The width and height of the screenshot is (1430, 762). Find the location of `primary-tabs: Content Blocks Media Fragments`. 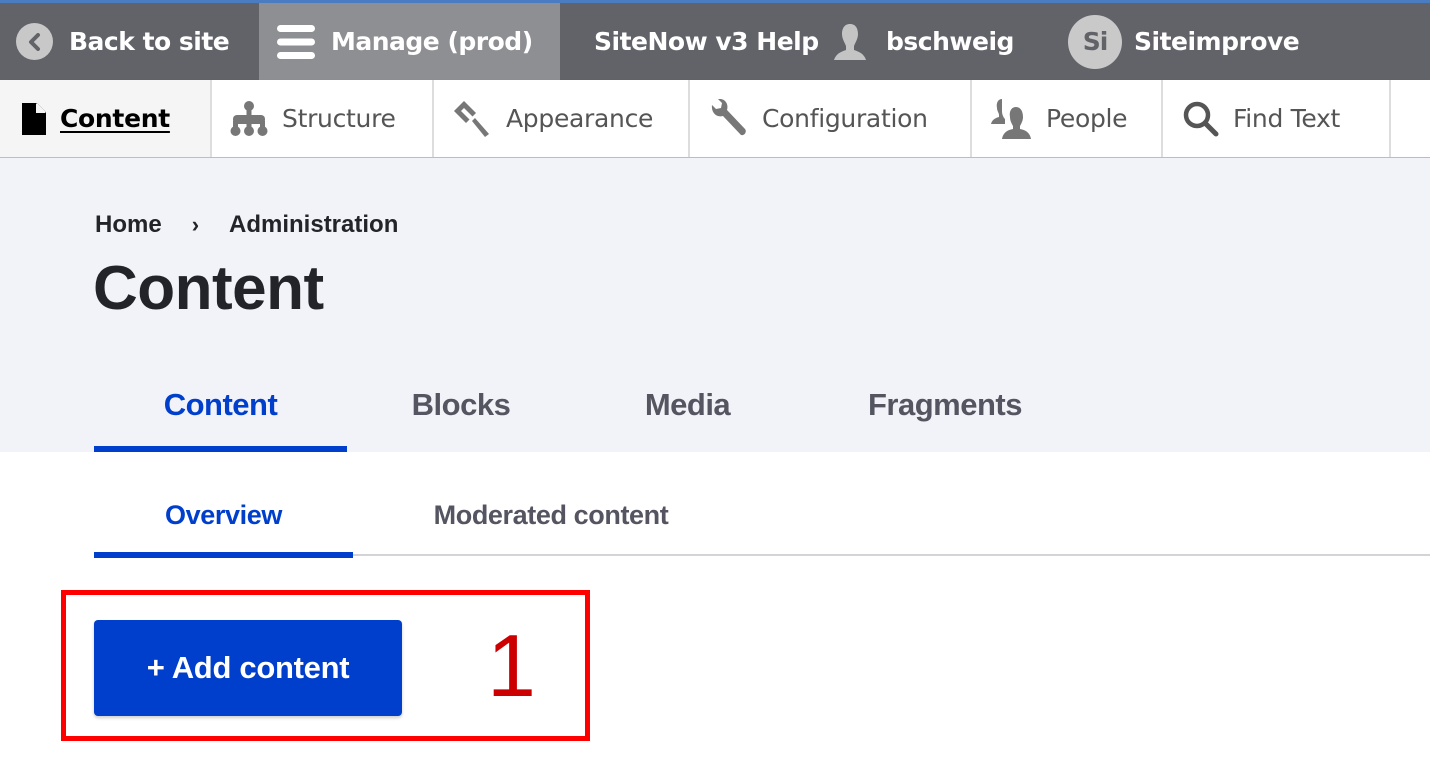

primary-tabs: Content Blocks Media Fragments is located at coordinates (592, 412).